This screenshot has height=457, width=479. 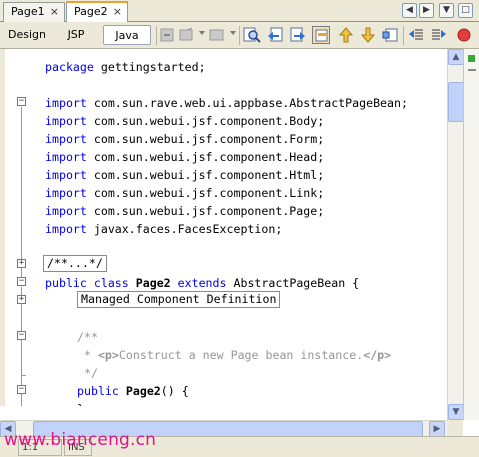 What do you see at coordinates (164, 229) in the screenshot?
I see `code-line-import: import javax.faces.FacesException;` at bounding box center [164, 229].